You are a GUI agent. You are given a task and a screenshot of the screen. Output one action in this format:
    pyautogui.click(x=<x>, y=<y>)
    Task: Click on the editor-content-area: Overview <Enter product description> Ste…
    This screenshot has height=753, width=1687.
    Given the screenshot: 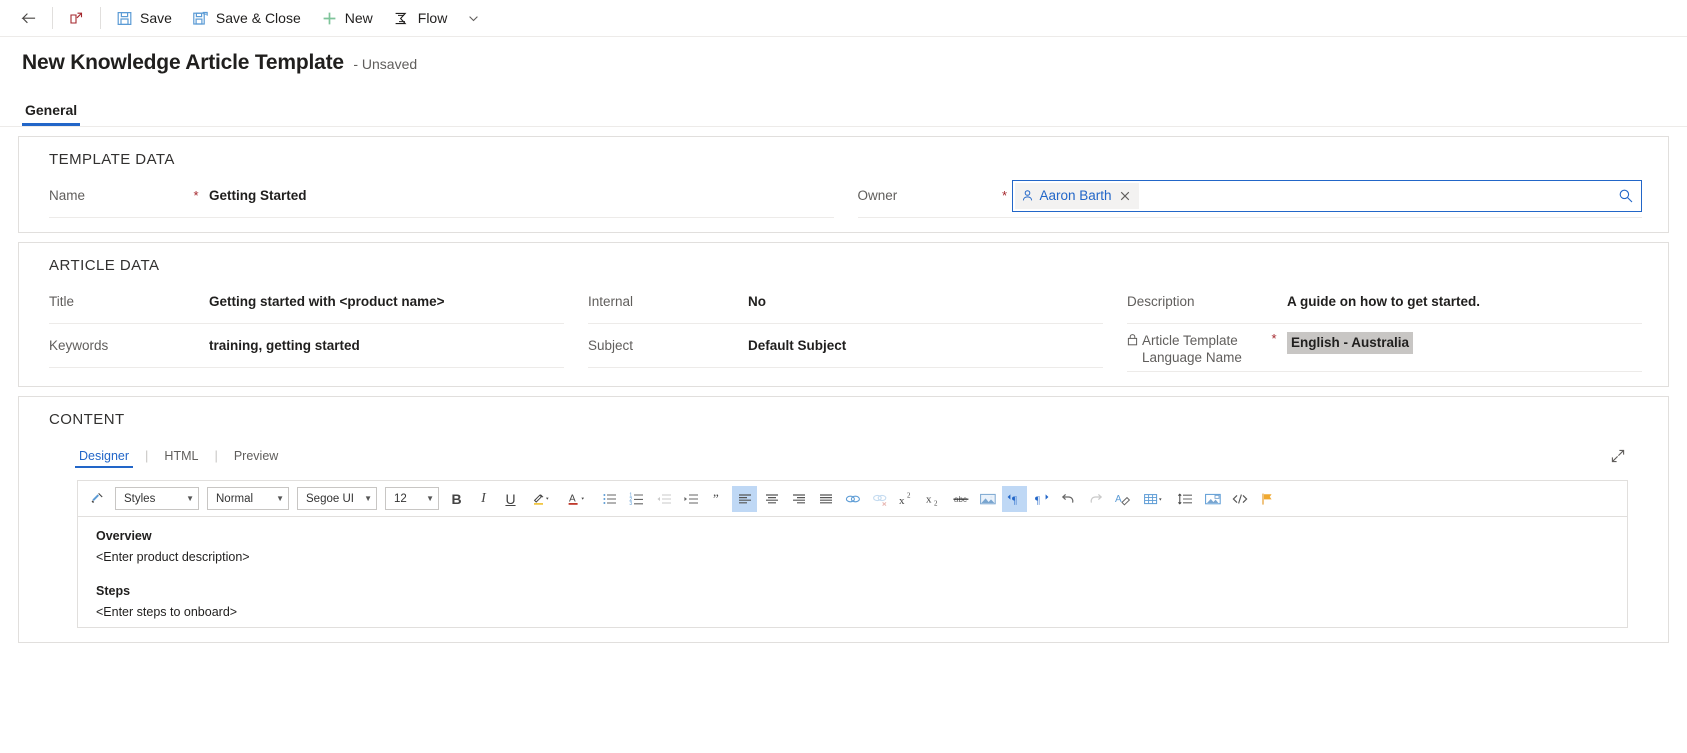 What is the action you would take?
    pyautogui.click(x=852, y=572)
    